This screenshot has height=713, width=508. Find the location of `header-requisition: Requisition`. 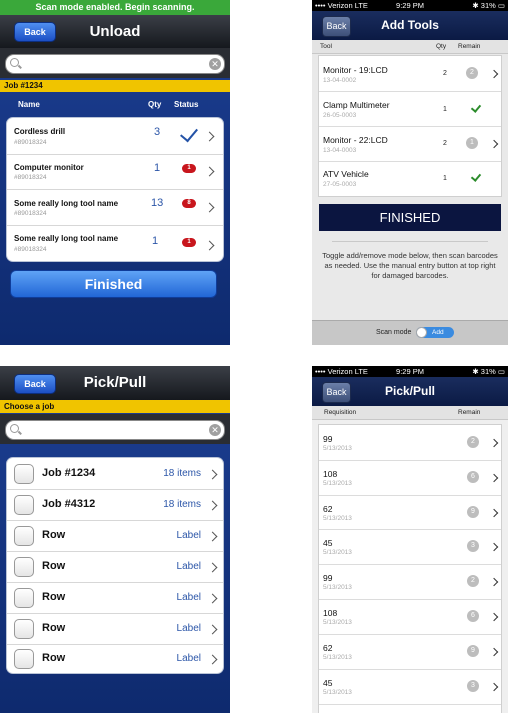

header-requisition: Requisition is located at coordinates (340, 412).